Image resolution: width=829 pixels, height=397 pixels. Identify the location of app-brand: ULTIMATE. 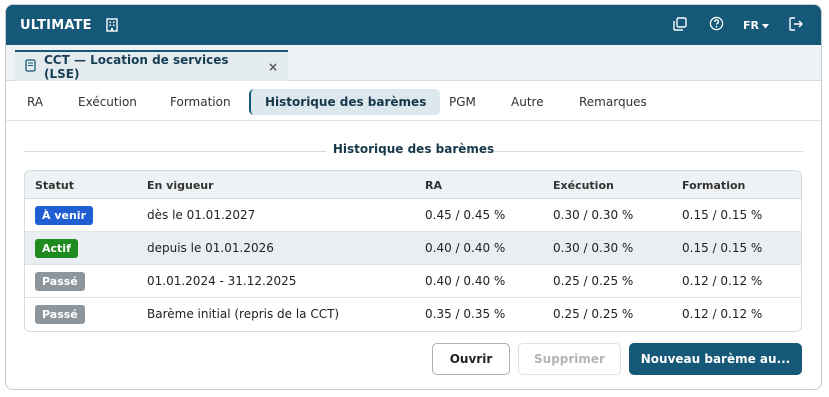
(56, 25).